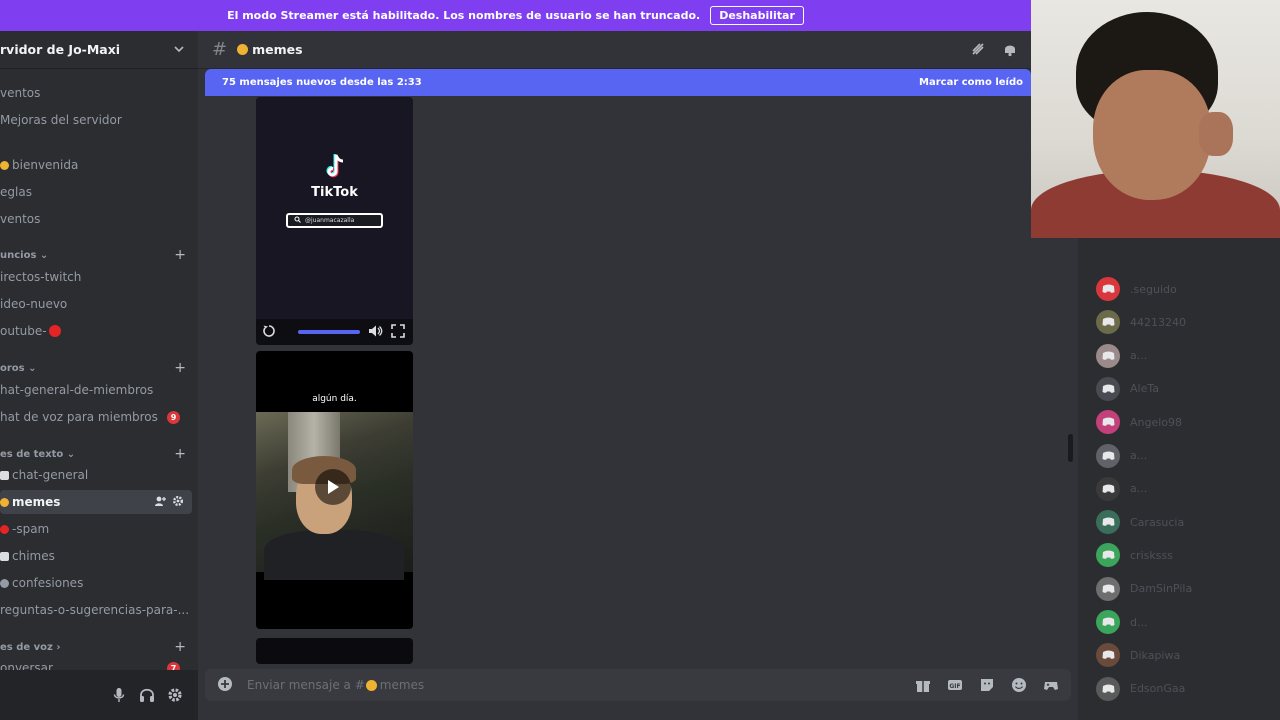  Describe the element at coordinates (160, 502) in the screenshot. I see `invite-icon` at that location.